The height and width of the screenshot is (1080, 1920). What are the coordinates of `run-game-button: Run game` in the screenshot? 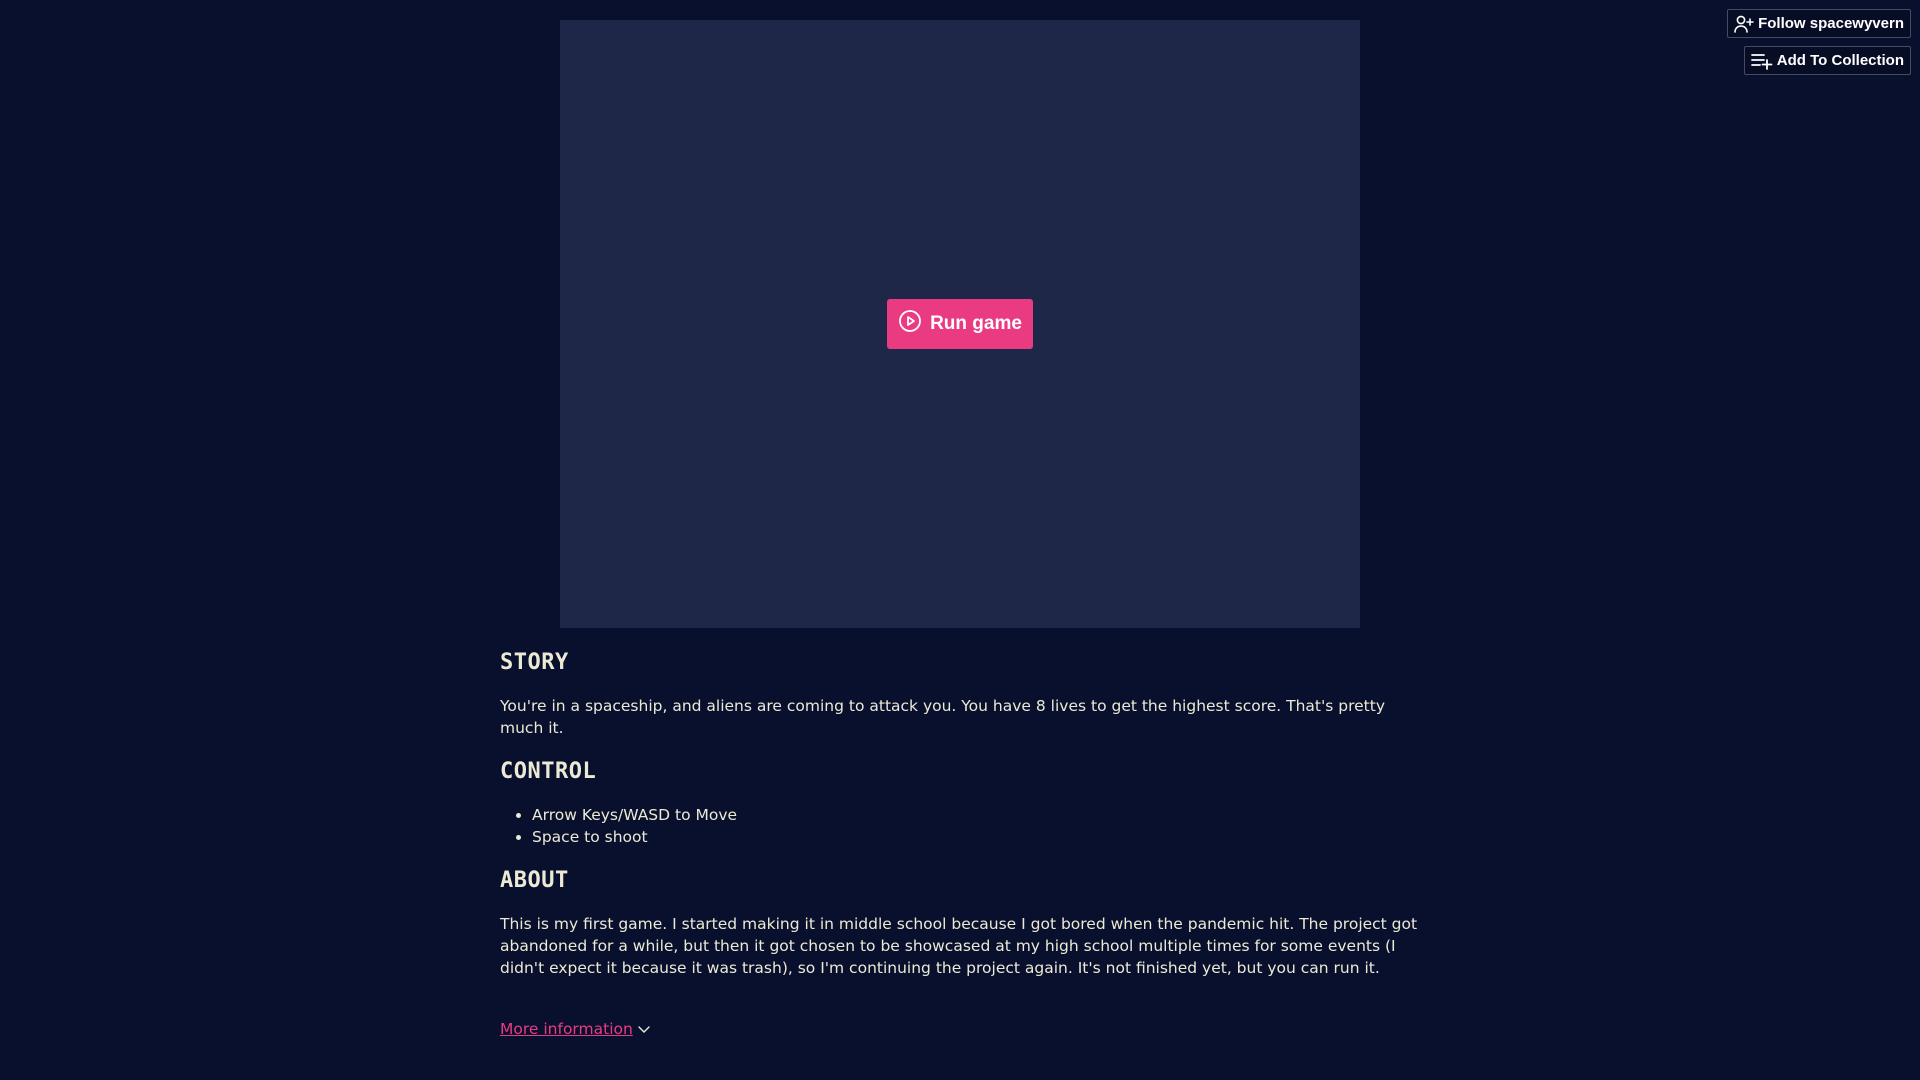 It's located at (960, 324).